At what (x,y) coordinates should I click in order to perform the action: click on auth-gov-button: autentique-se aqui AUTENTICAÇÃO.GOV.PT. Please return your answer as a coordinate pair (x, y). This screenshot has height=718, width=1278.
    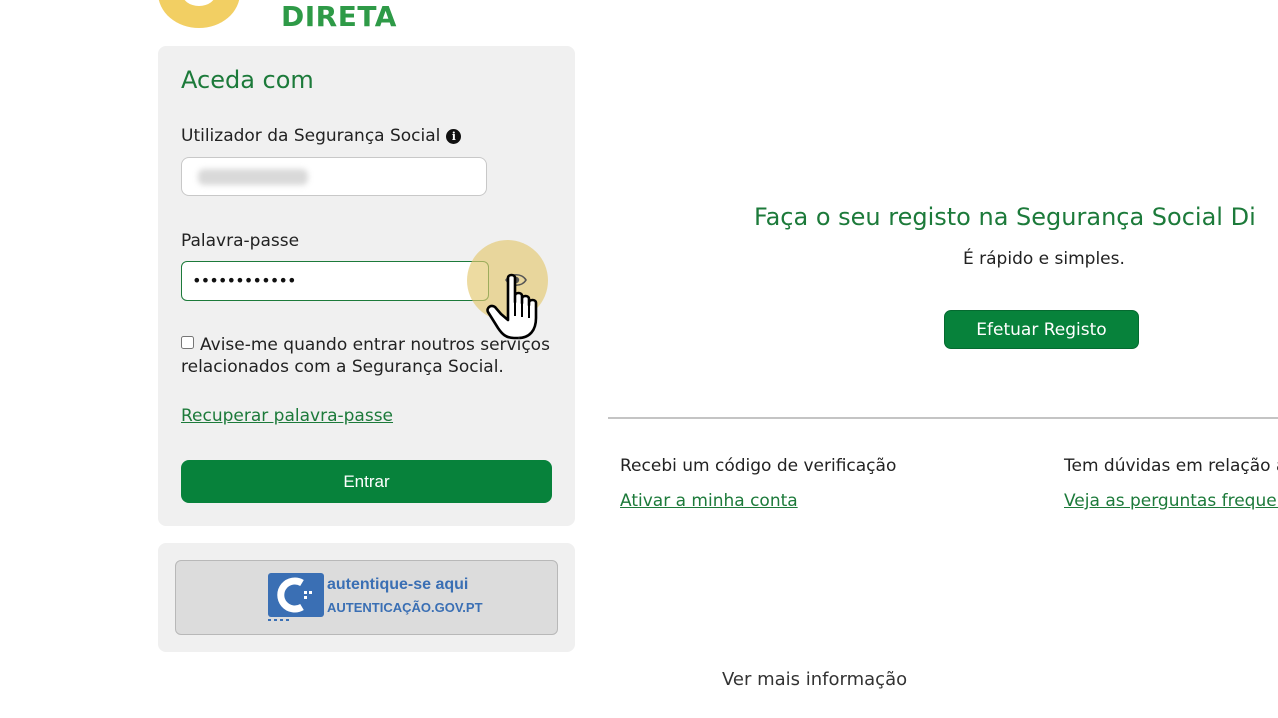
    Looking at the image, I should click on (366, 597).